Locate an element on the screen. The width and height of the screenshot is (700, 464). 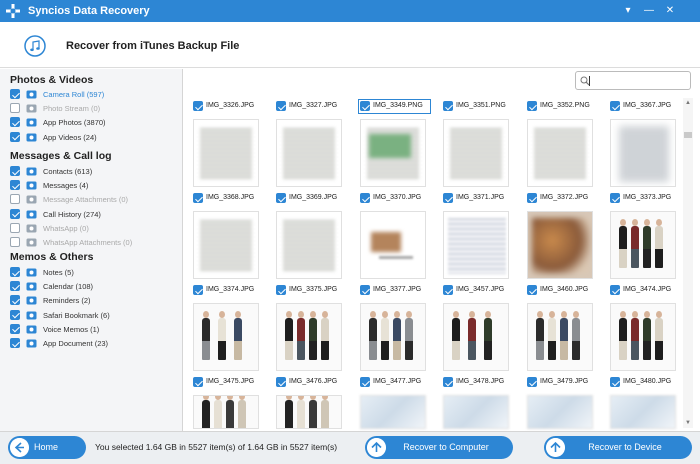
search-input is located at coordinates (633, 80).